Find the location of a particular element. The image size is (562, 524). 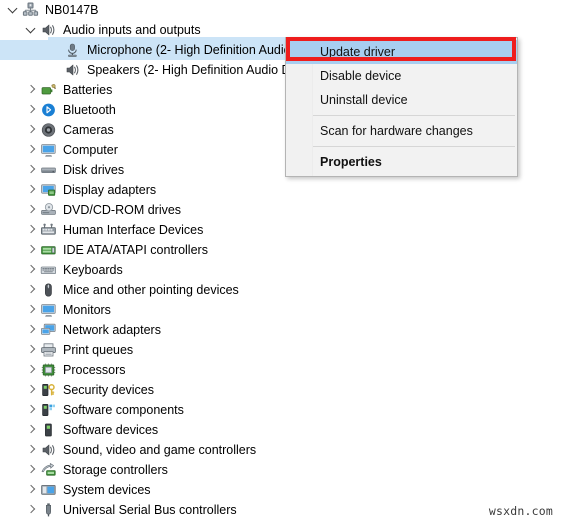

tree-item: Audio inputs and outputs is located at coordinates (150, 30).